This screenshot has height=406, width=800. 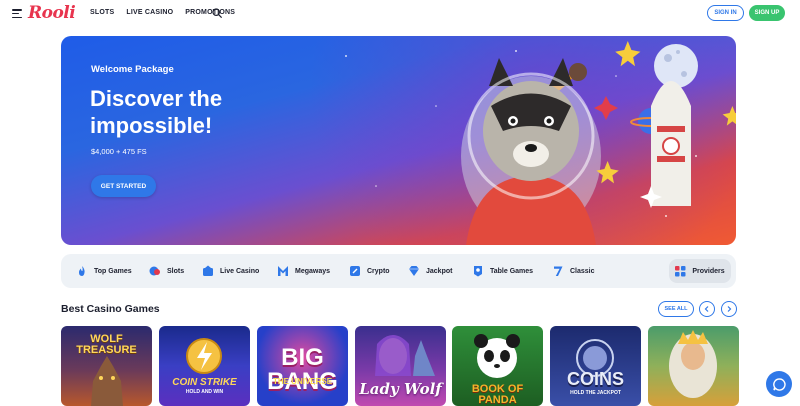 What do you see at coordinates (708, 271) in the screenshot?
I see `providers-label: Providers` at bounding box center [708, 271].